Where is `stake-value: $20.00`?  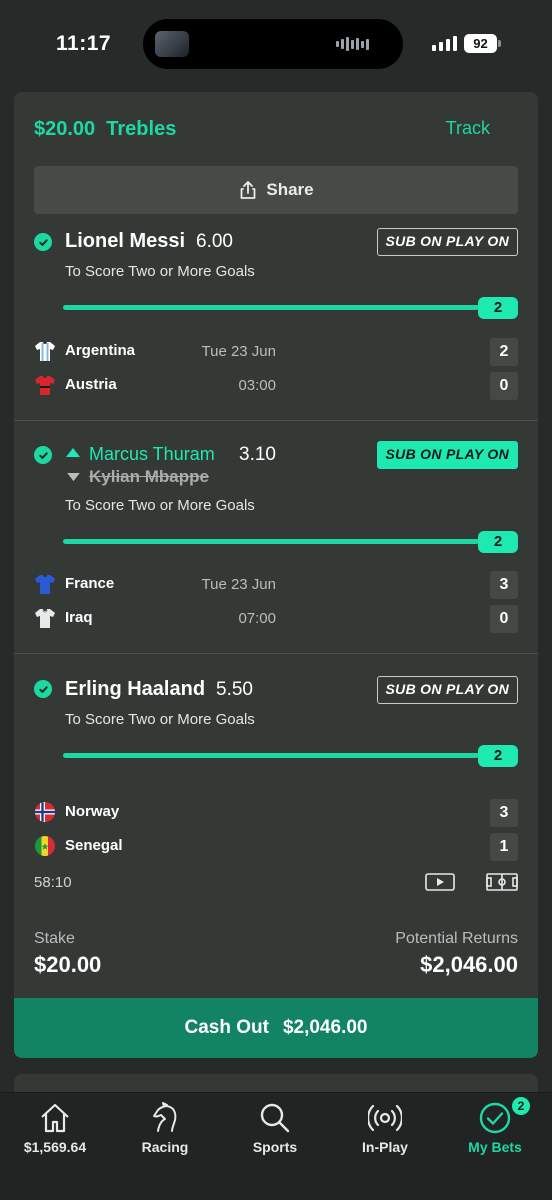 stake-value: $20.00 is located at coordinates (68, 964).